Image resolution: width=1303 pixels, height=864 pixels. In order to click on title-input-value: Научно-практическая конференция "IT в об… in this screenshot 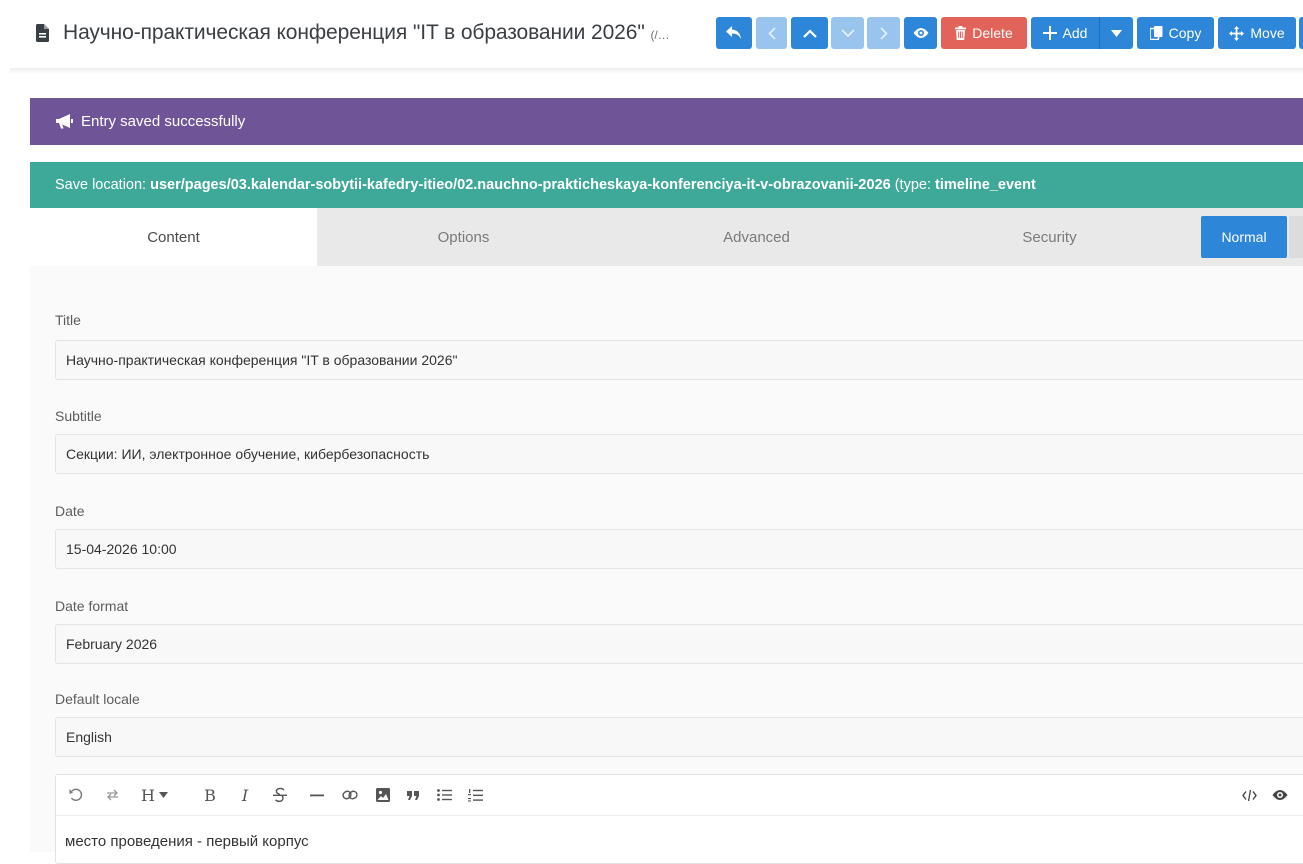, I will do `click(262, 360)`.